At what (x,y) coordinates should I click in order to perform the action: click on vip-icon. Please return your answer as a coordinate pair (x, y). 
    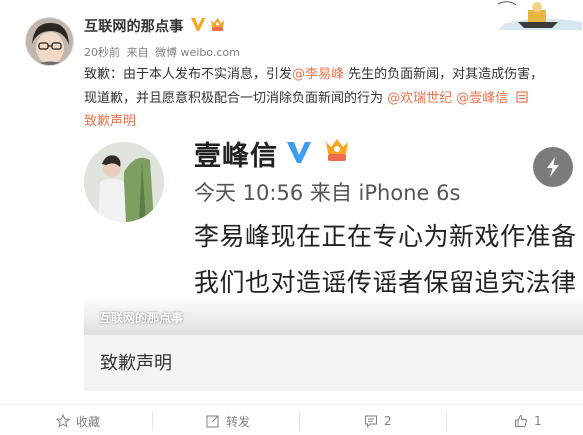
    Looking at the image, I should click on (217, 24).